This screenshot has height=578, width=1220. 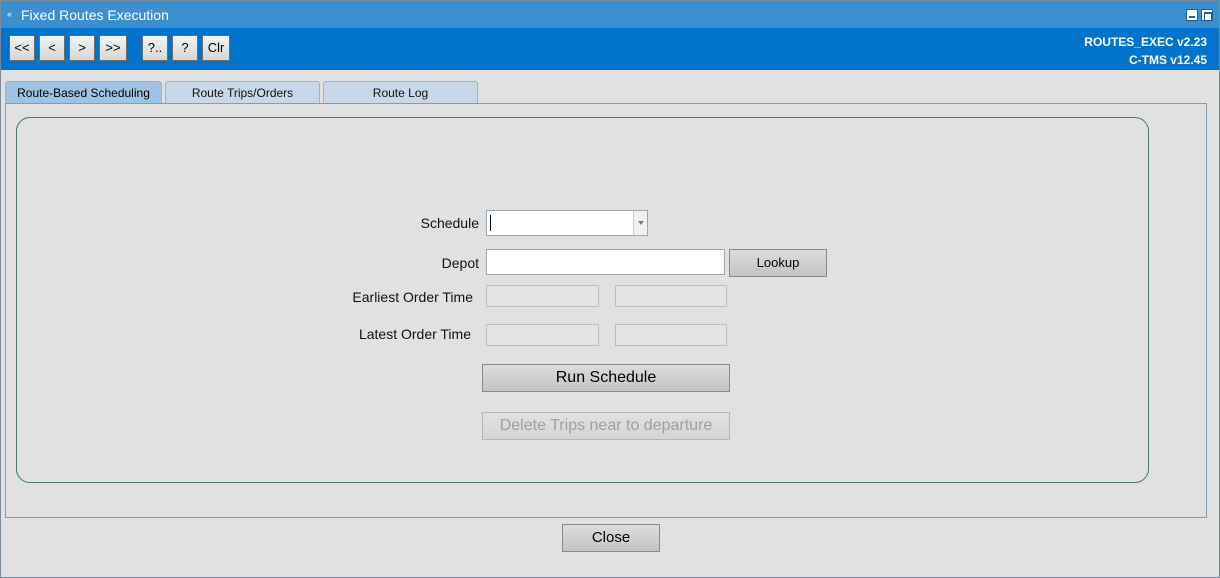 I want to click on app-icon: «, so click(x=10, y=14).